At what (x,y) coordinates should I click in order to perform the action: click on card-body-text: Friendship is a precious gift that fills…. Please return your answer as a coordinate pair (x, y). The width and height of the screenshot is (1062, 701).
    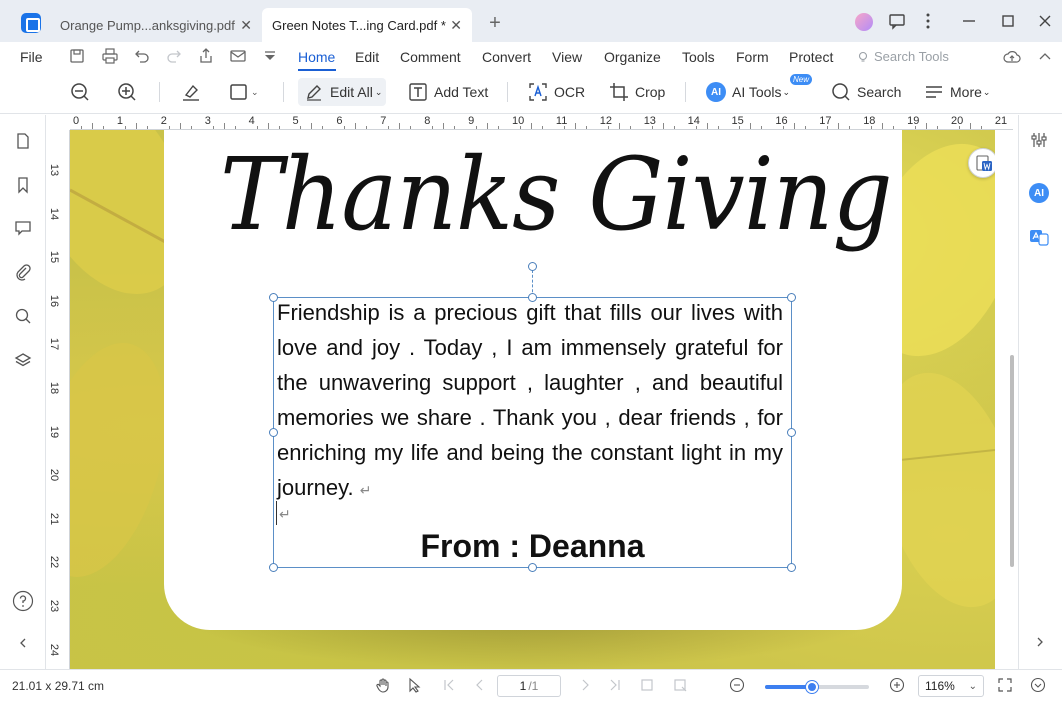
    Looking at the image, I should click on (530, 401).